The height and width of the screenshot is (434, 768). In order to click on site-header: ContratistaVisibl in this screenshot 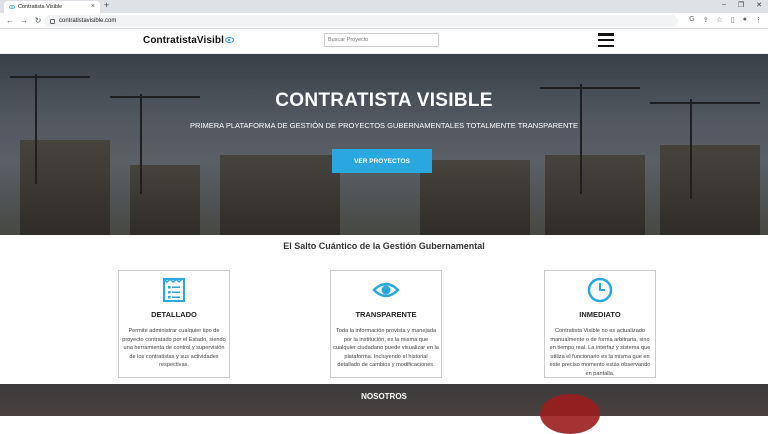, I will do `click(384, 41)`.